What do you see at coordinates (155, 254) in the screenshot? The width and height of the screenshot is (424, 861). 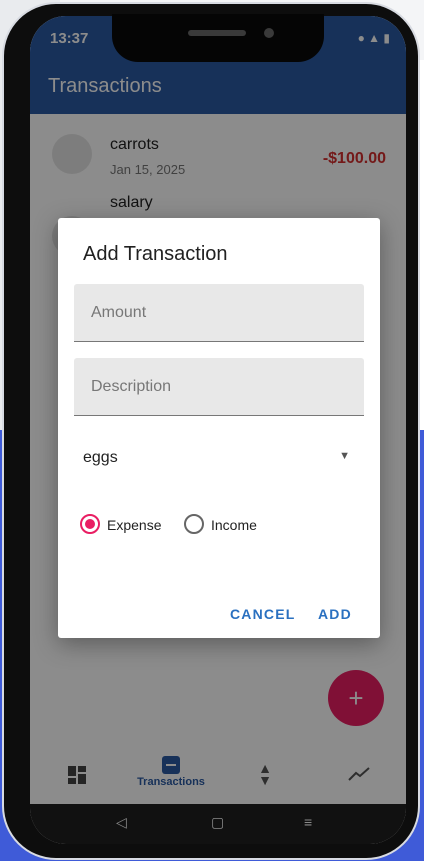 I see `dialog-title: Add Transaction` at bounding box center [155, 254].